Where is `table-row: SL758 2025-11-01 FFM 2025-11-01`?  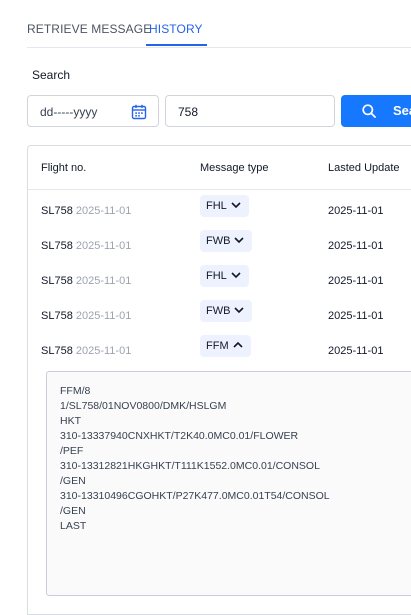
table-row: SL758 2025-11-01 FFM 2025-11-01 is located at coordinates (219, 351).